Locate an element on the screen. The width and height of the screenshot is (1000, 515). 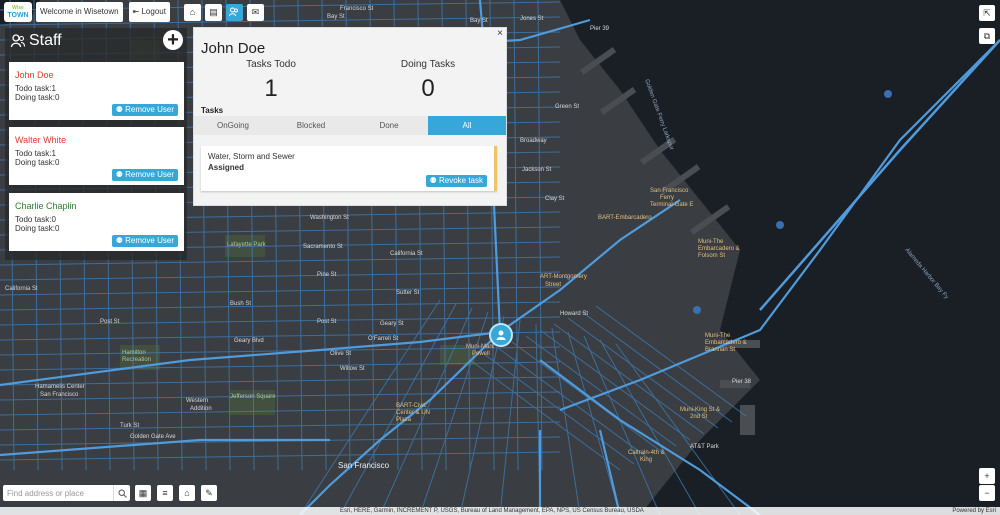
draw-button: ✎ is located at coordinates (209, 493).